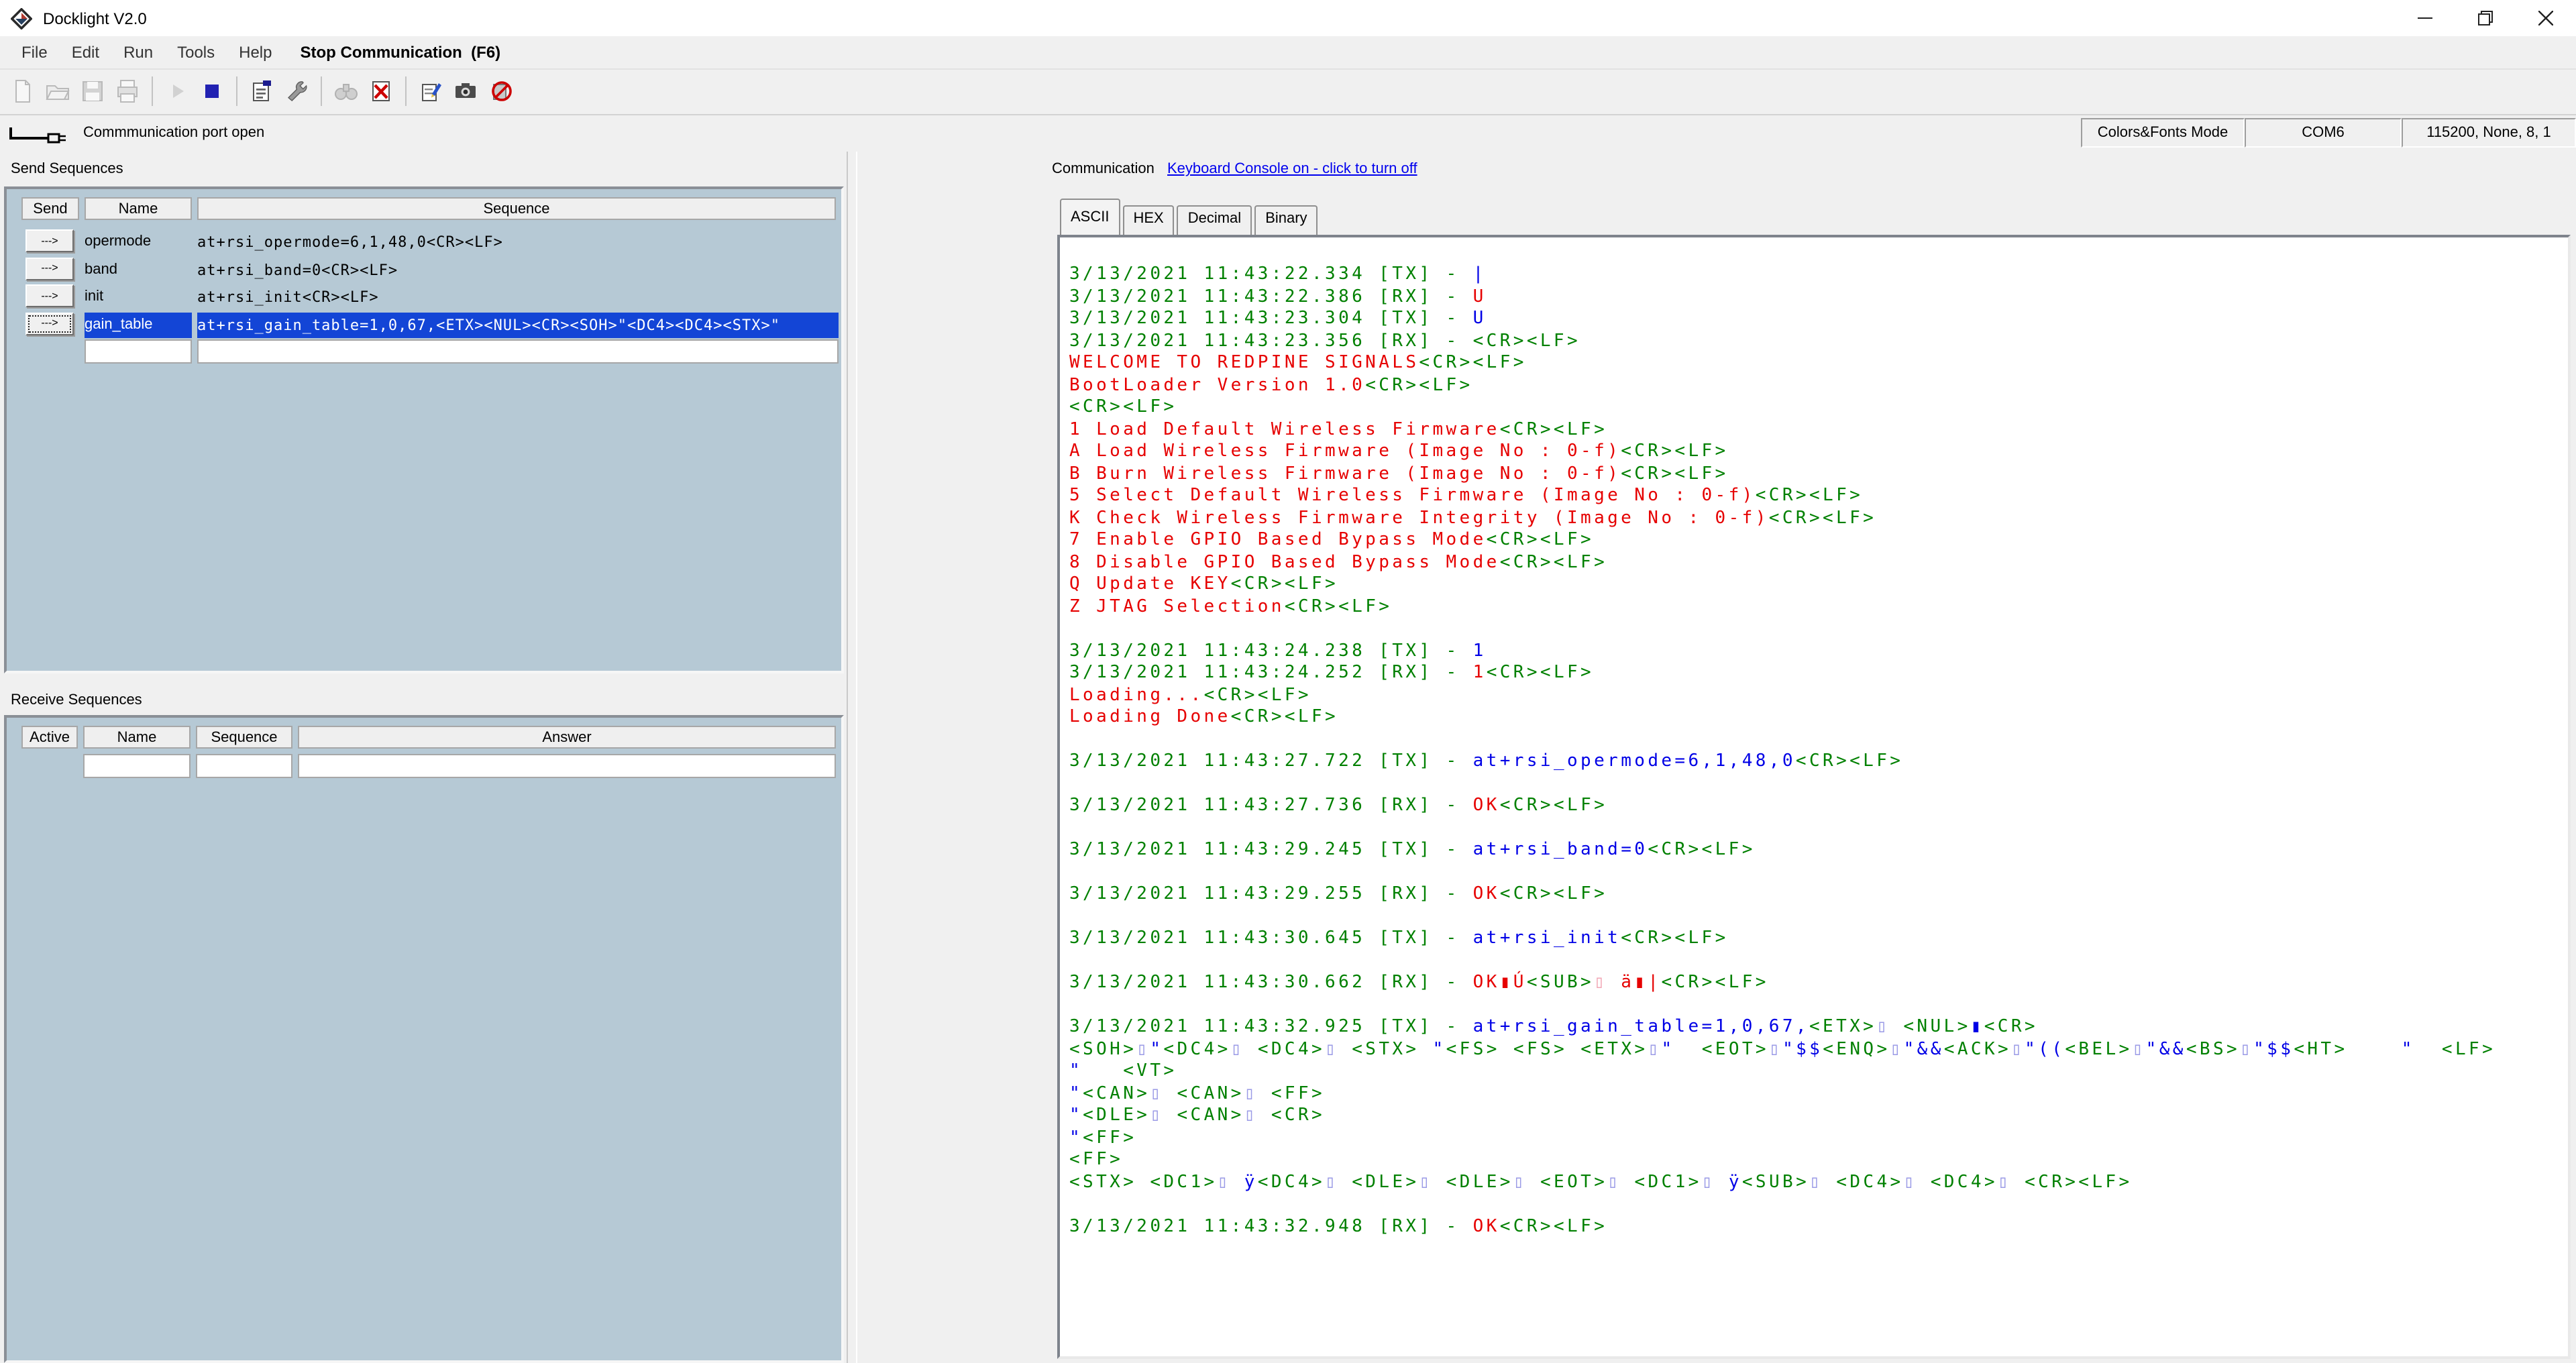 The image size is (2576, 1363). I want to click on restore-button, so click(2485, 18).